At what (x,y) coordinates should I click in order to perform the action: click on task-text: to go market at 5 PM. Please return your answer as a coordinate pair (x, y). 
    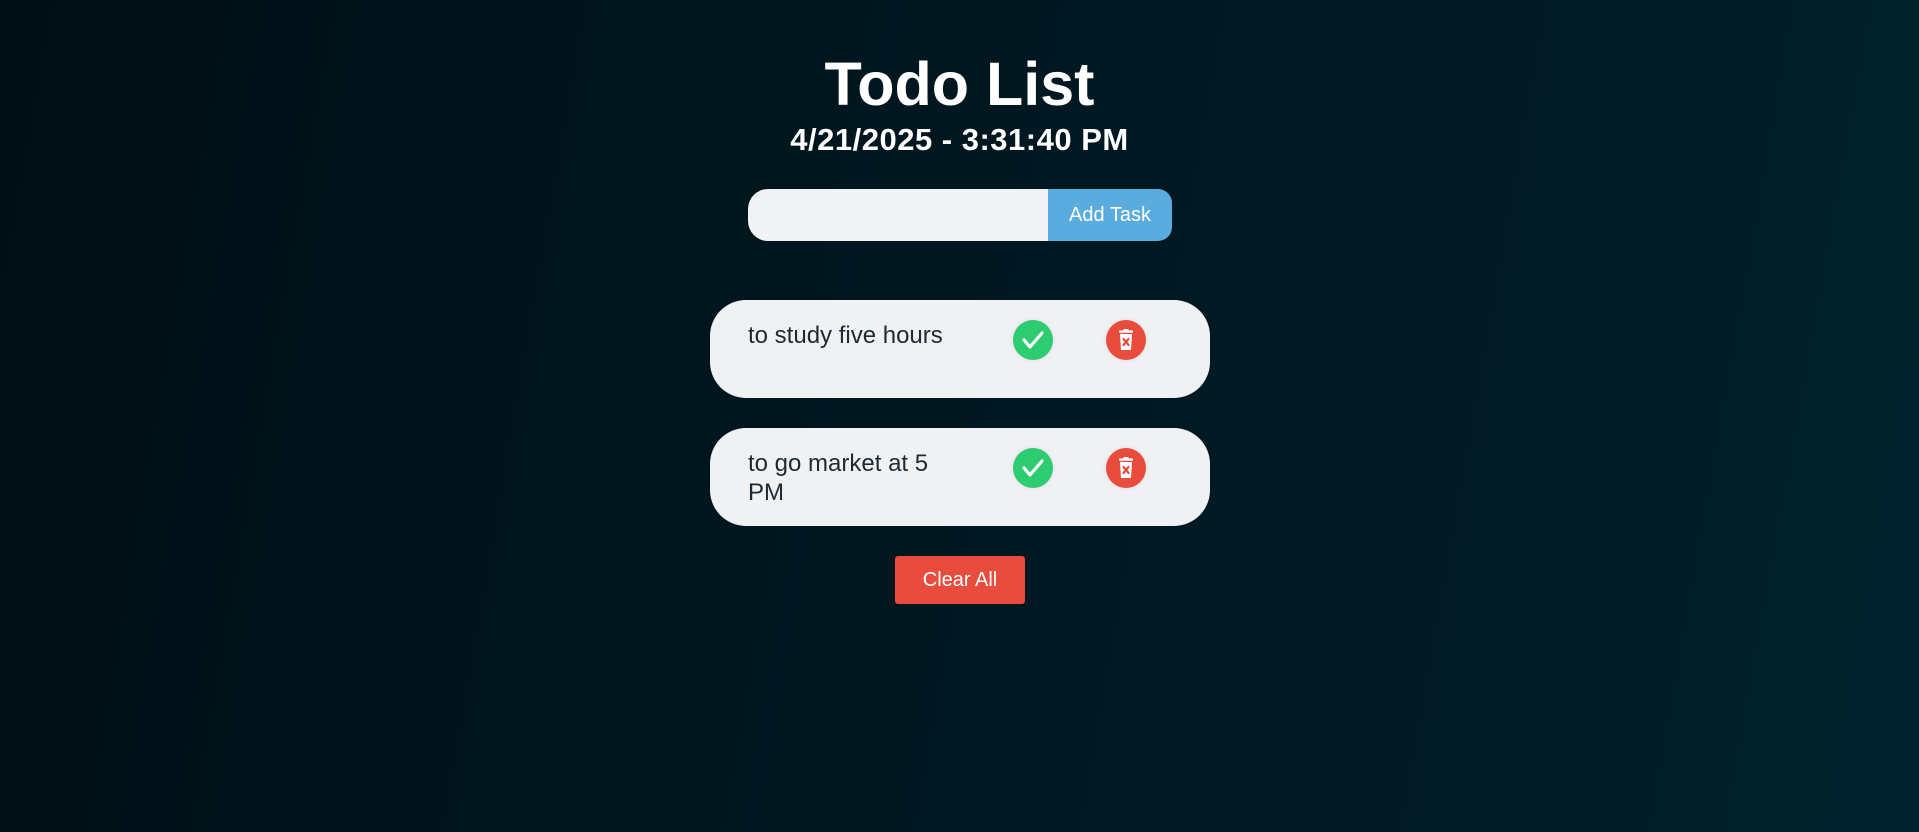
    Looking at the image, I should click on (838, 478).